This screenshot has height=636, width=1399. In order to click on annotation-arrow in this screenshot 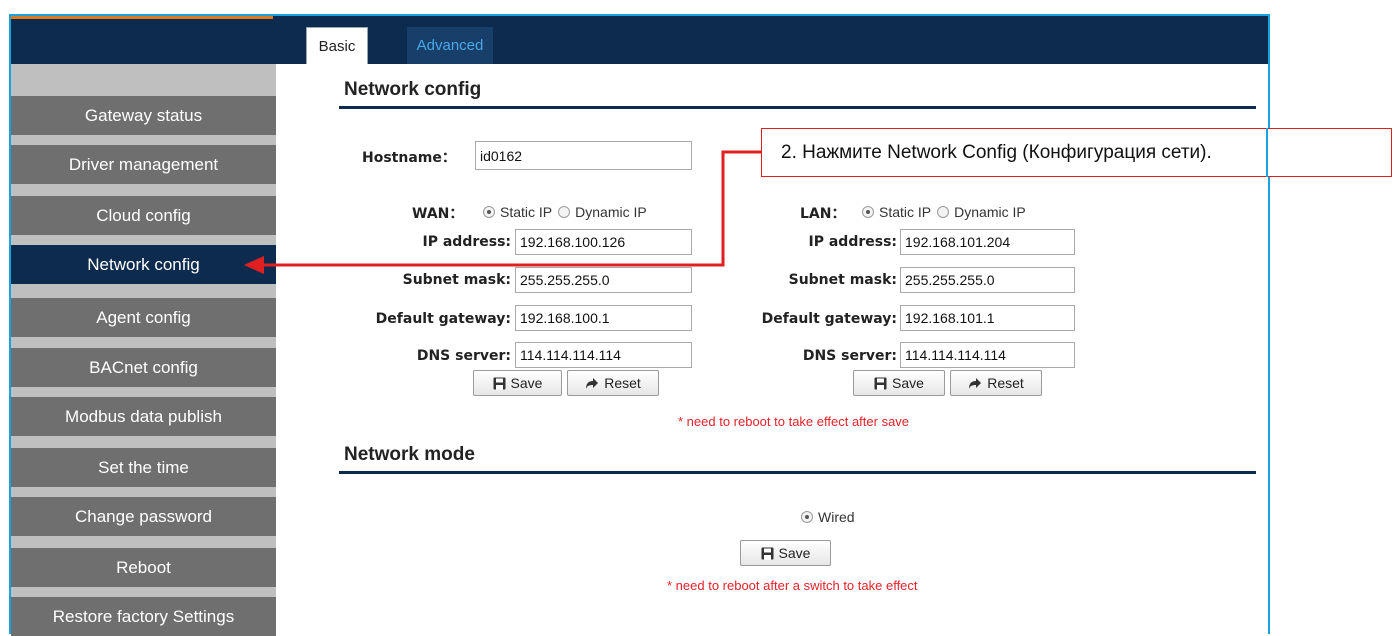, I will do `click(502, 212)`.